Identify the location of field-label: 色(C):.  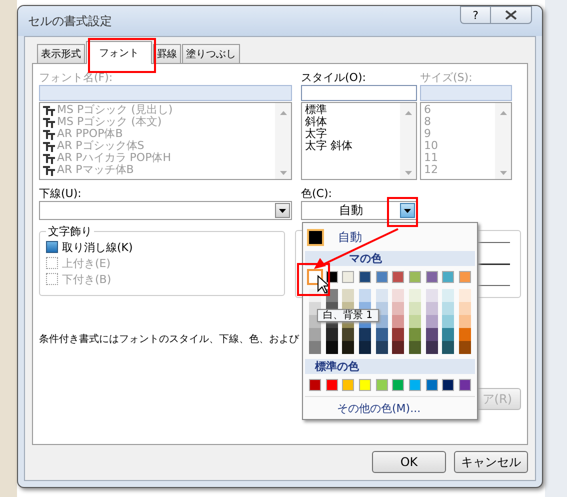
(317, 193).